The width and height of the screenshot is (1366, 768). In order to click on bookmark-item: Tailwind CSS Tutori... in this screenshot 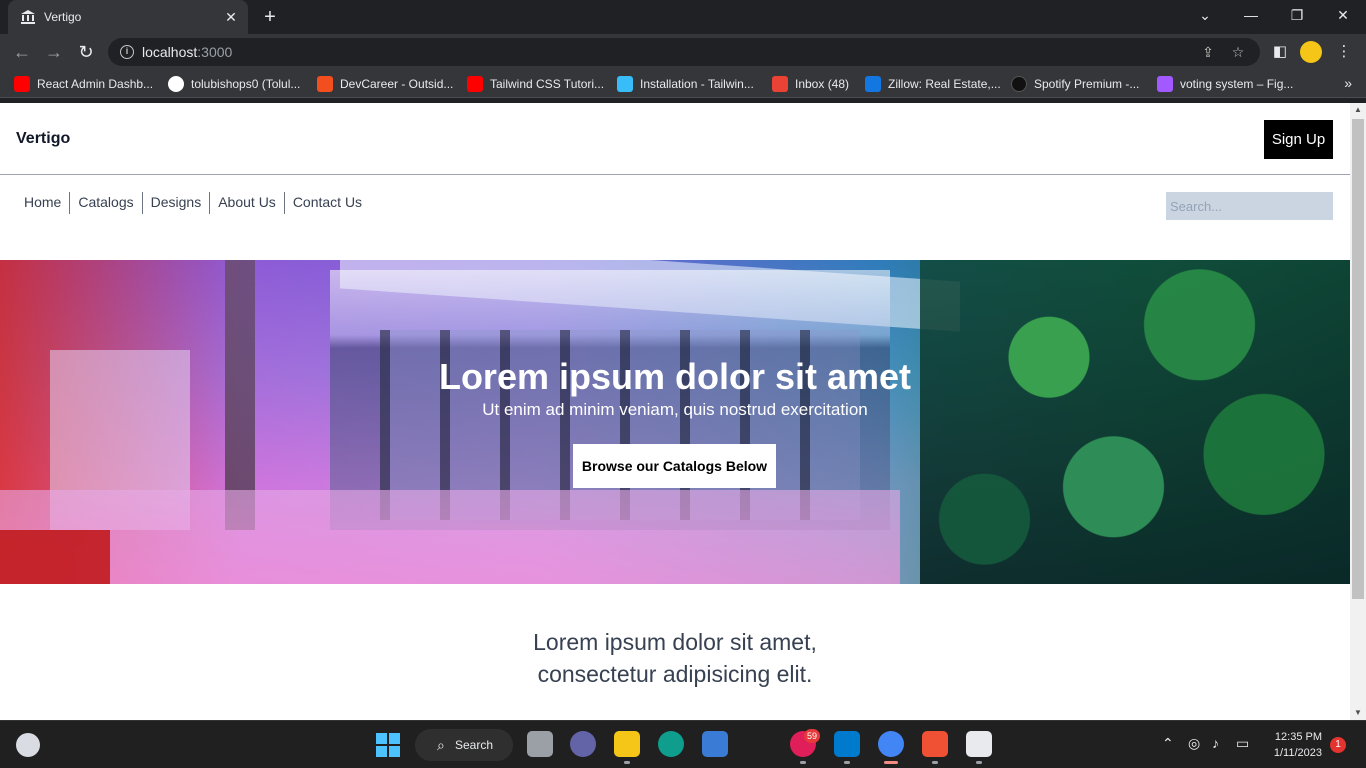, I will do `click(535, 84)`.